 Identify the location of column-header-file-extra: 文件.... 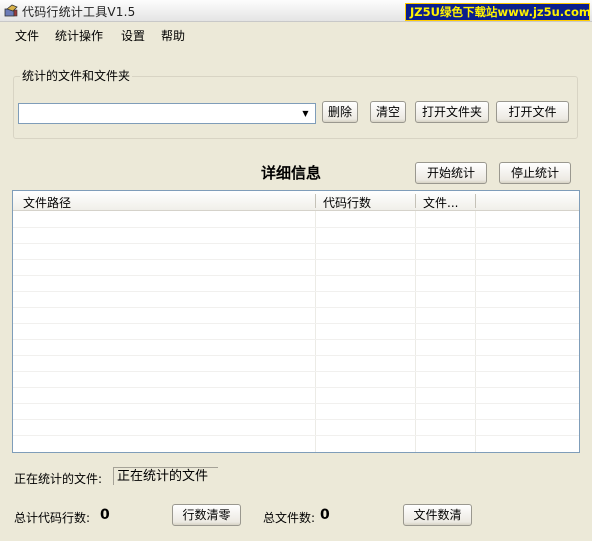
(440, 202).